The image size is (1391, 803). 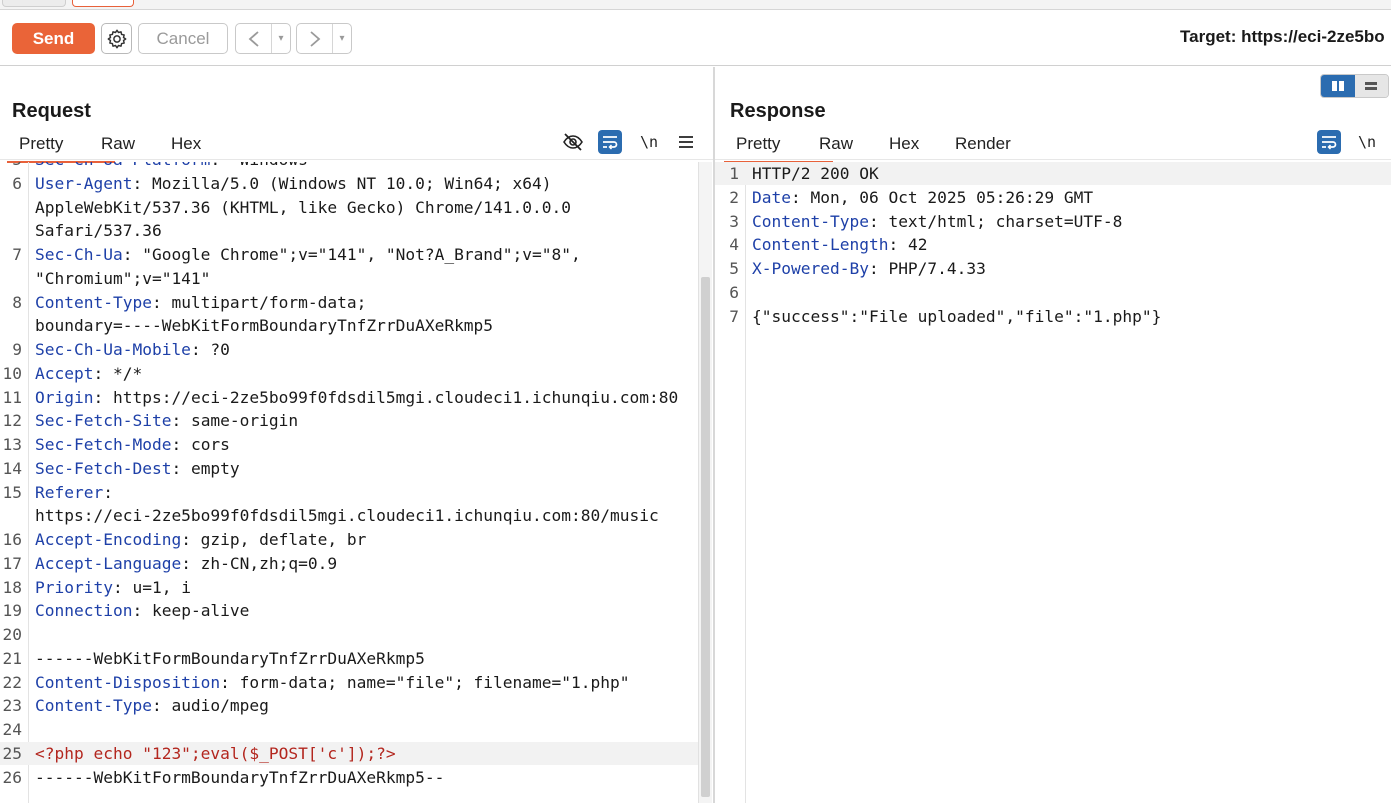 I want to click on cancel-button: Cancel, so click(x=183, y=38).